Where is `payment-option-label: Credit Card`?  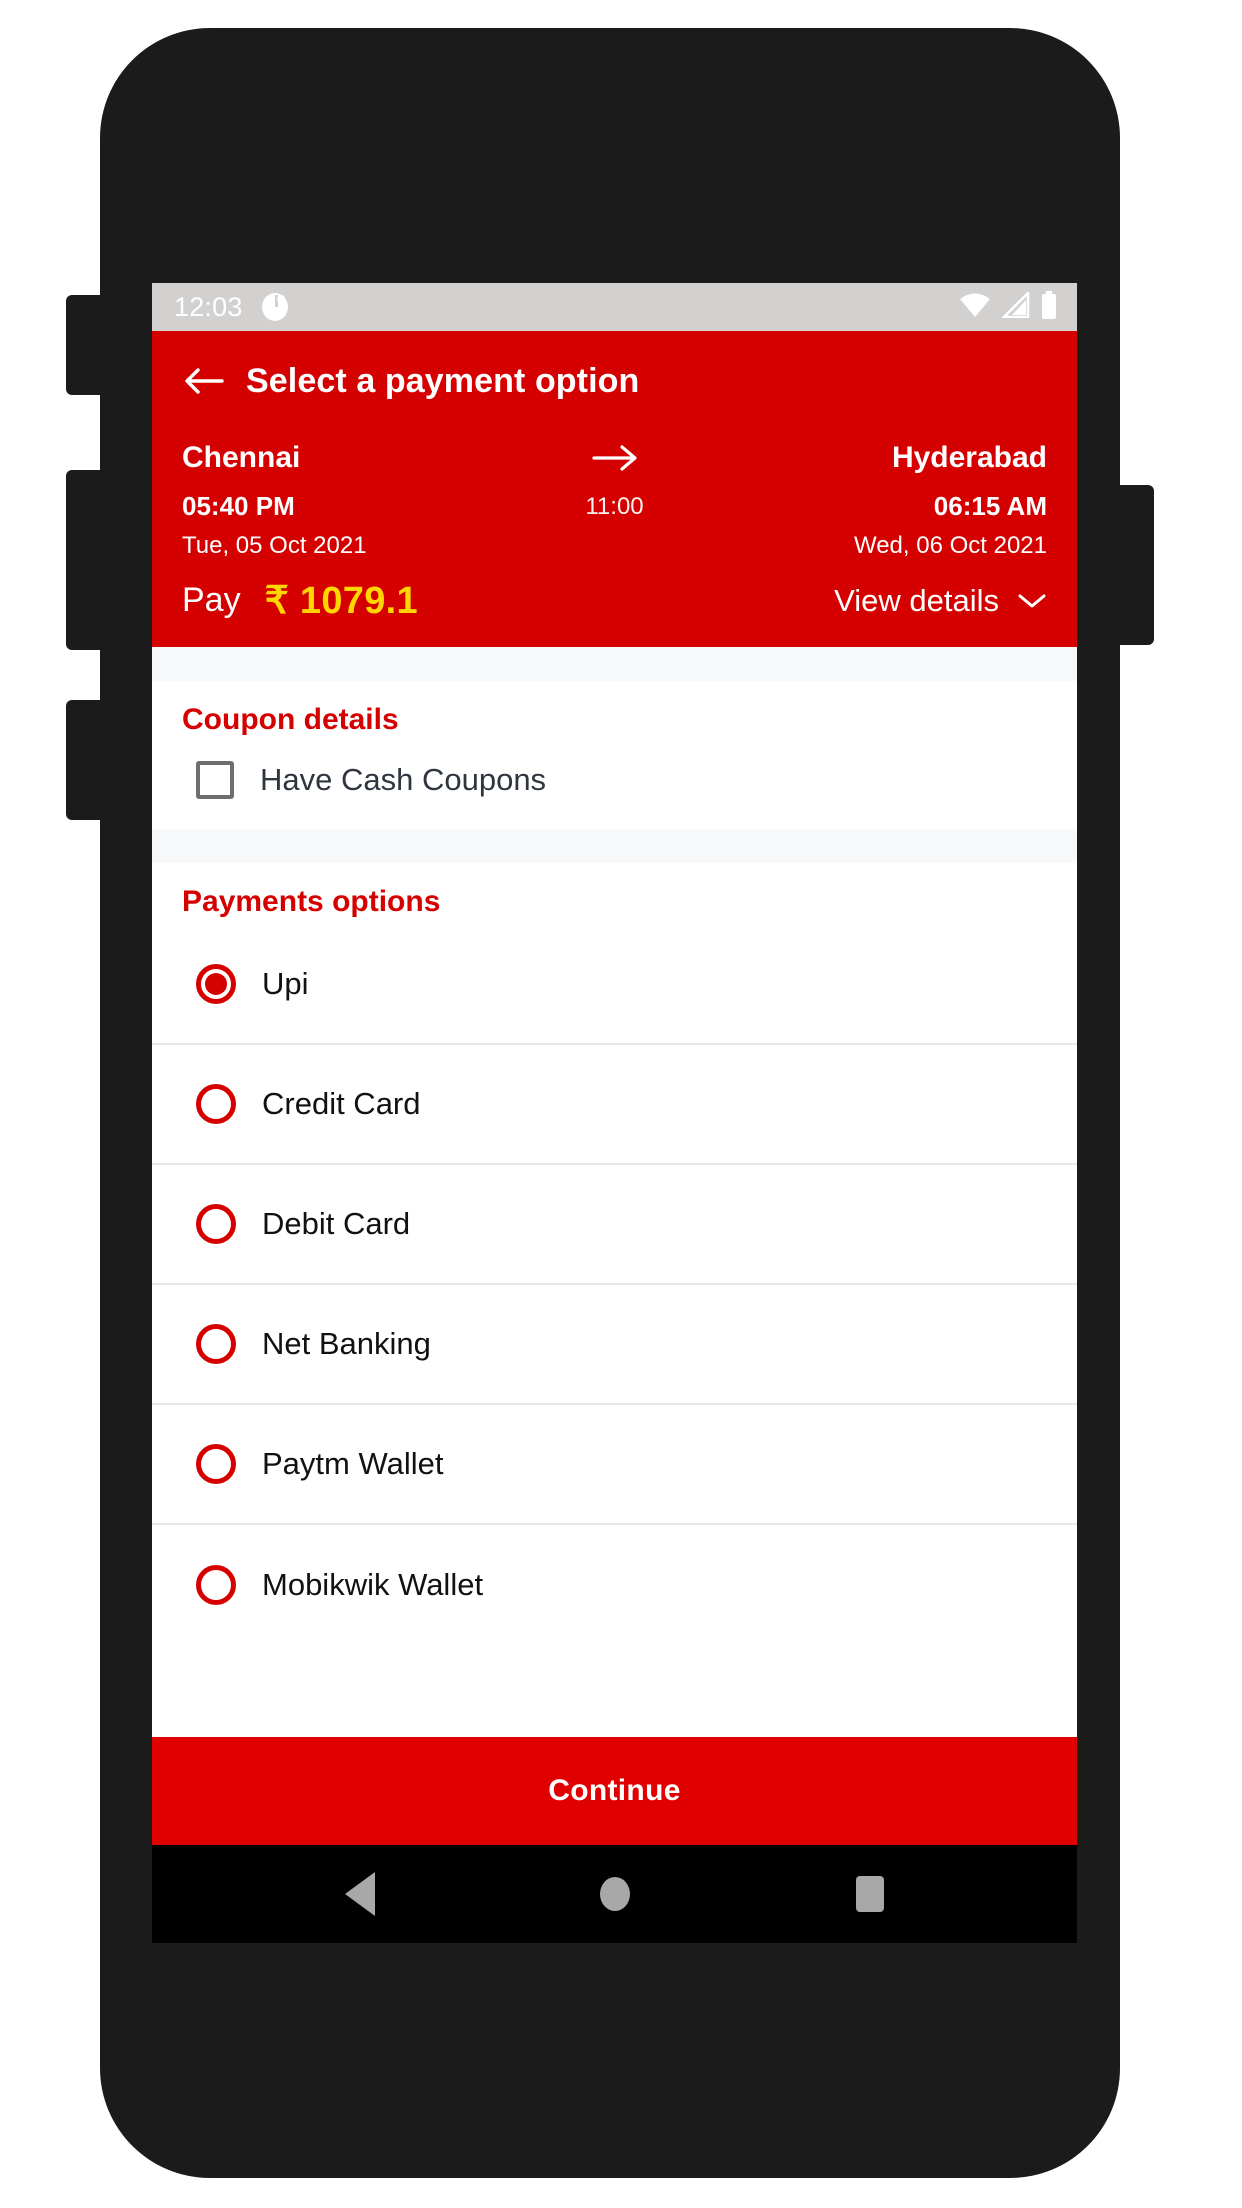
payment-option-label: Credit Card is located at coordinates (341, 1103).